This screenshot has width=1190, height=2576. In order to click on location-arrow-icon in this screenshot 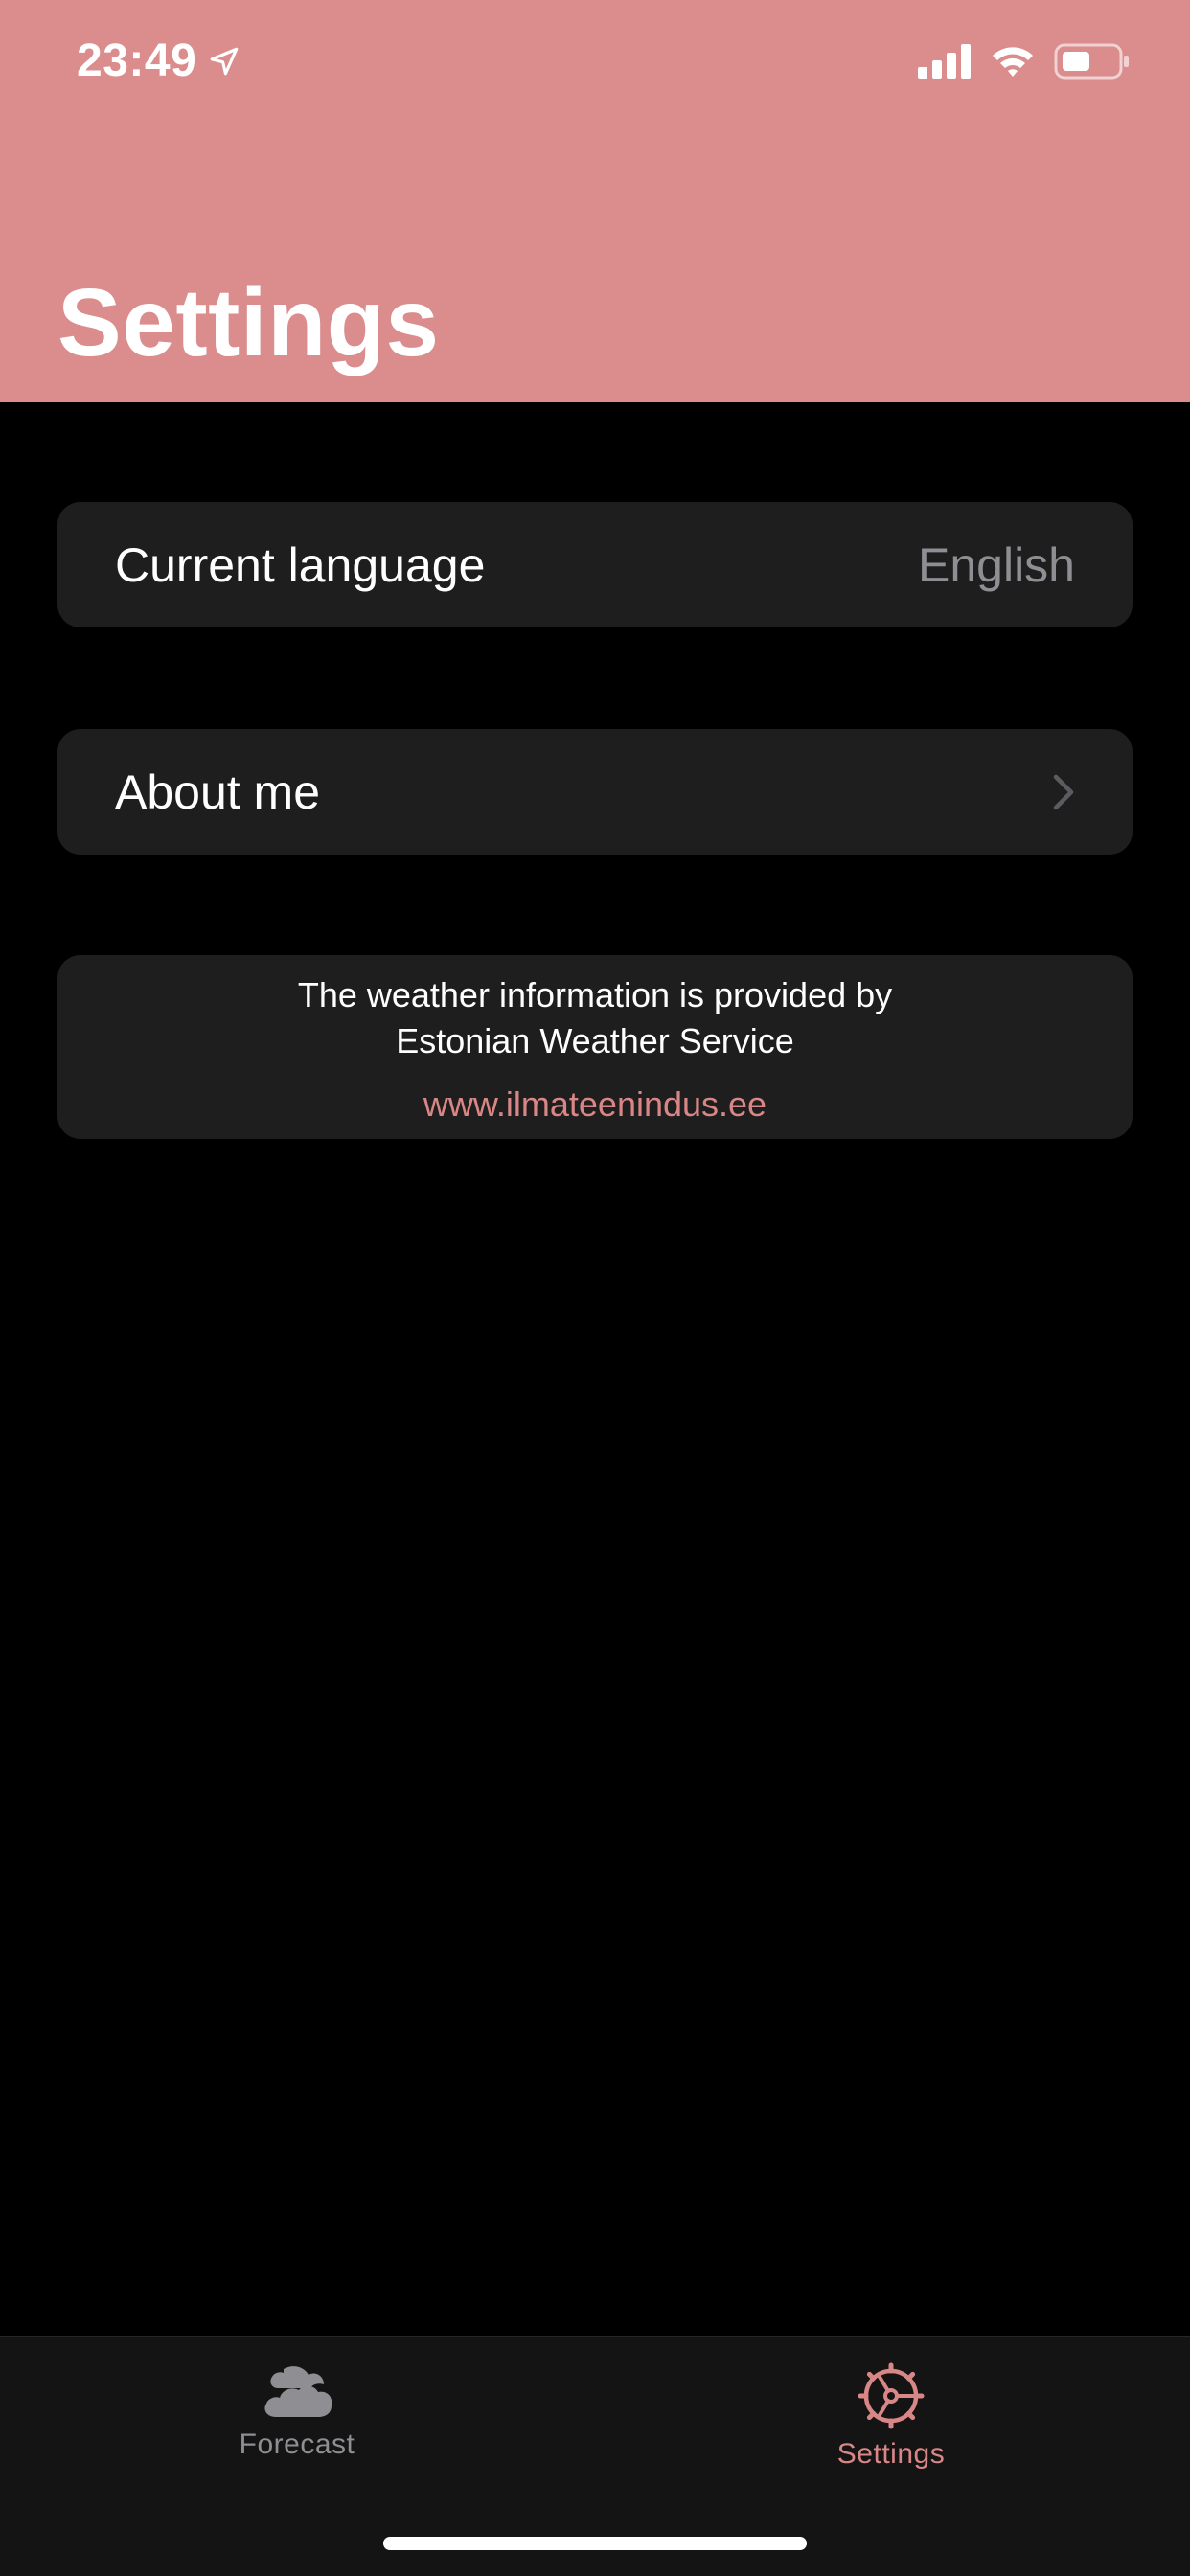, I will do `click(225, 61)`.